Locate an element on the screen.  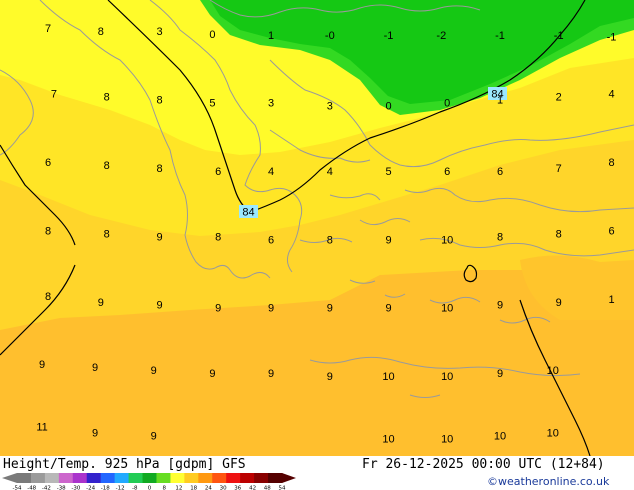
scale-tick-label: 48 is located at coordinates (267, 488).